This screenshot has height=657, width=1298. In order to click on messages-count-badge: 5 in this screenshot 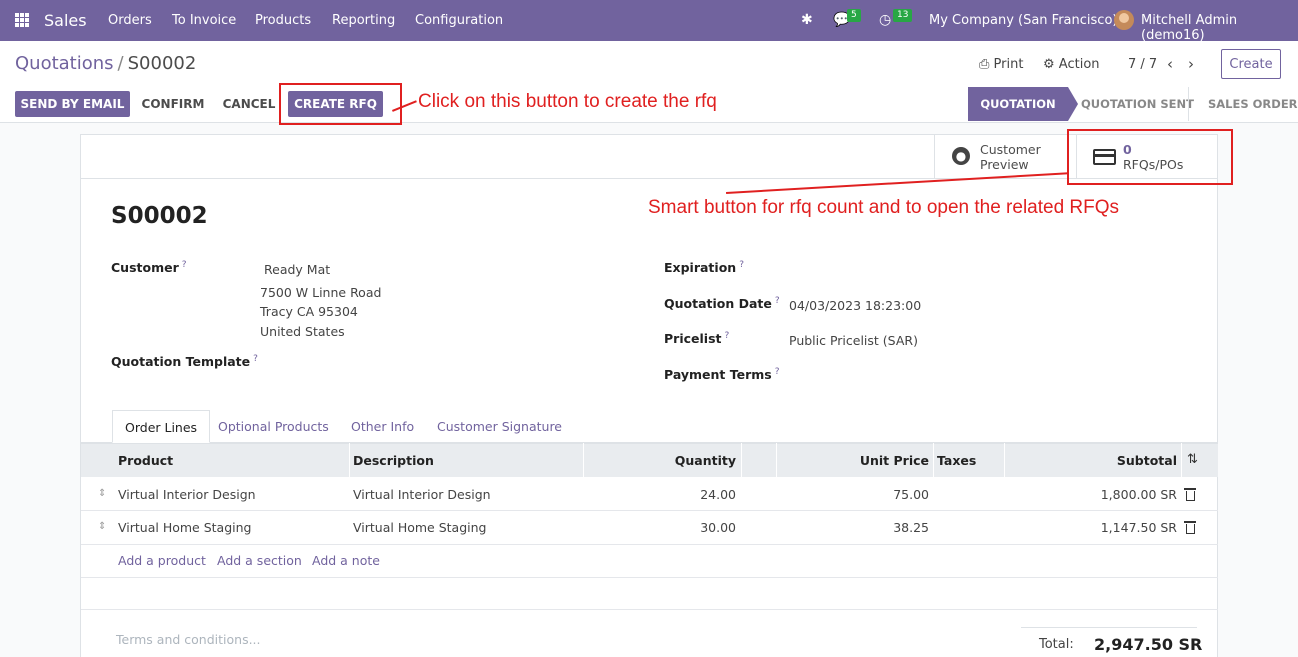, I will do `click(854, 15)`.